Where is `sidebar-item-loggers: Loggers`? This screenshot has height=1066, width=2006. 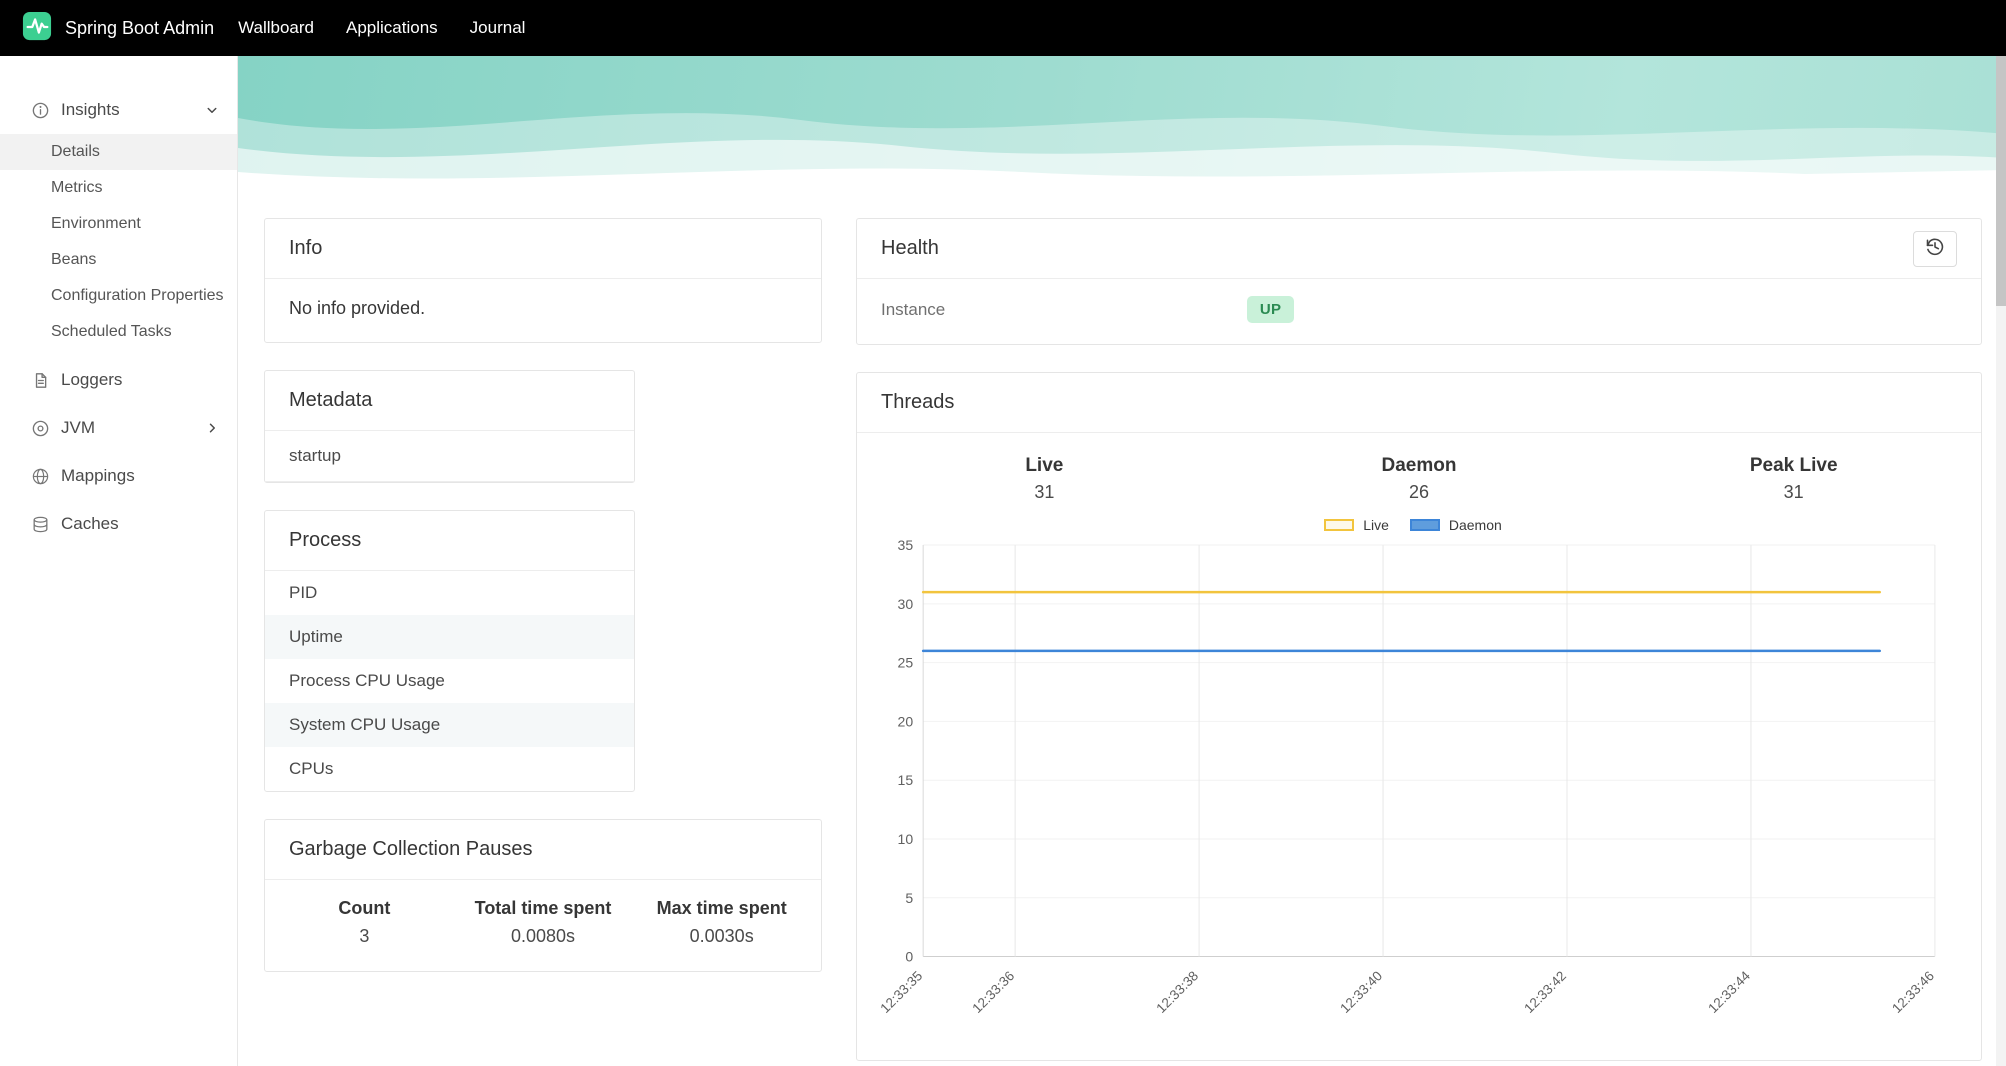 sidebar-item-loggers: Loggers is located at coordinates (118, 380).